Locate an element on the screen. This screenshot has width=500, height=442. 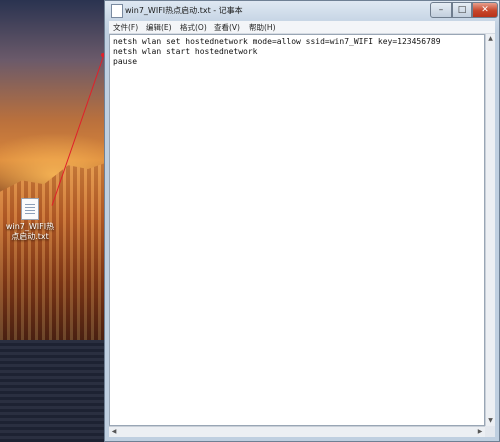
maximize-button: □ is located at coordinates (462, 10).